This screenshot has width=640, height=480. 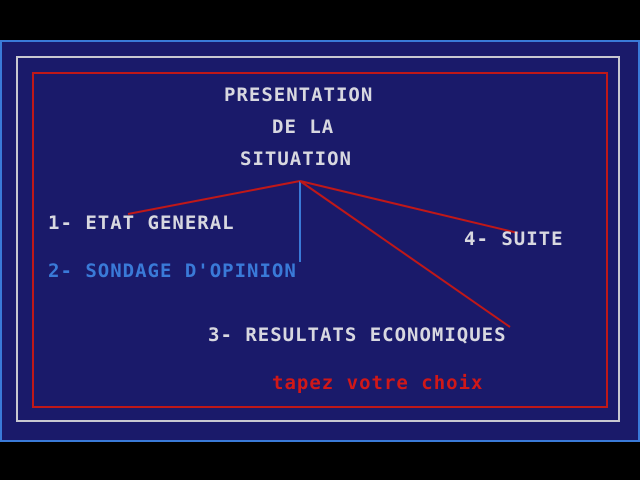 What do you see at coordinates (141, 223) in the screenshot?
I see `menu-item-etat-general: 1- ETAT GENERAL` at bounding box center [141, 223].